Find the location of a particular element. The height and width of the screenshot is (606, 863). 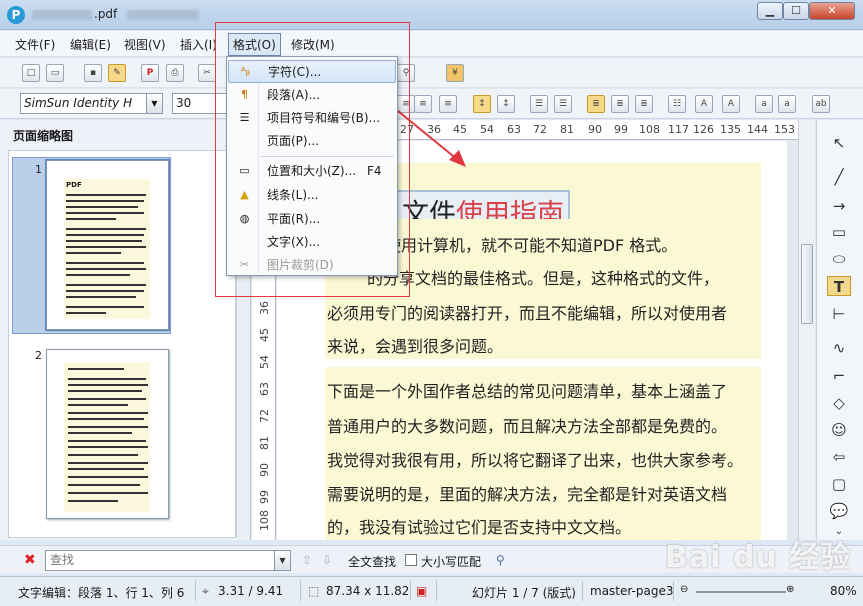

bullets-icon: ☰ is located at coordinates (244, 117).